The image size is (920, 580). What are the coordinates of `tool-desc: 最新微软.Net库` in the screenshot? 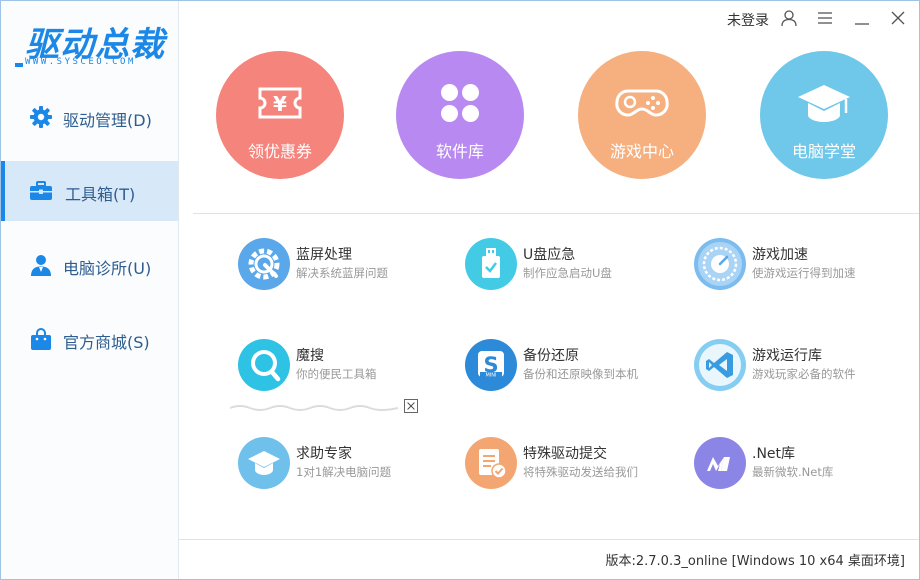 It's located at (793, 472).